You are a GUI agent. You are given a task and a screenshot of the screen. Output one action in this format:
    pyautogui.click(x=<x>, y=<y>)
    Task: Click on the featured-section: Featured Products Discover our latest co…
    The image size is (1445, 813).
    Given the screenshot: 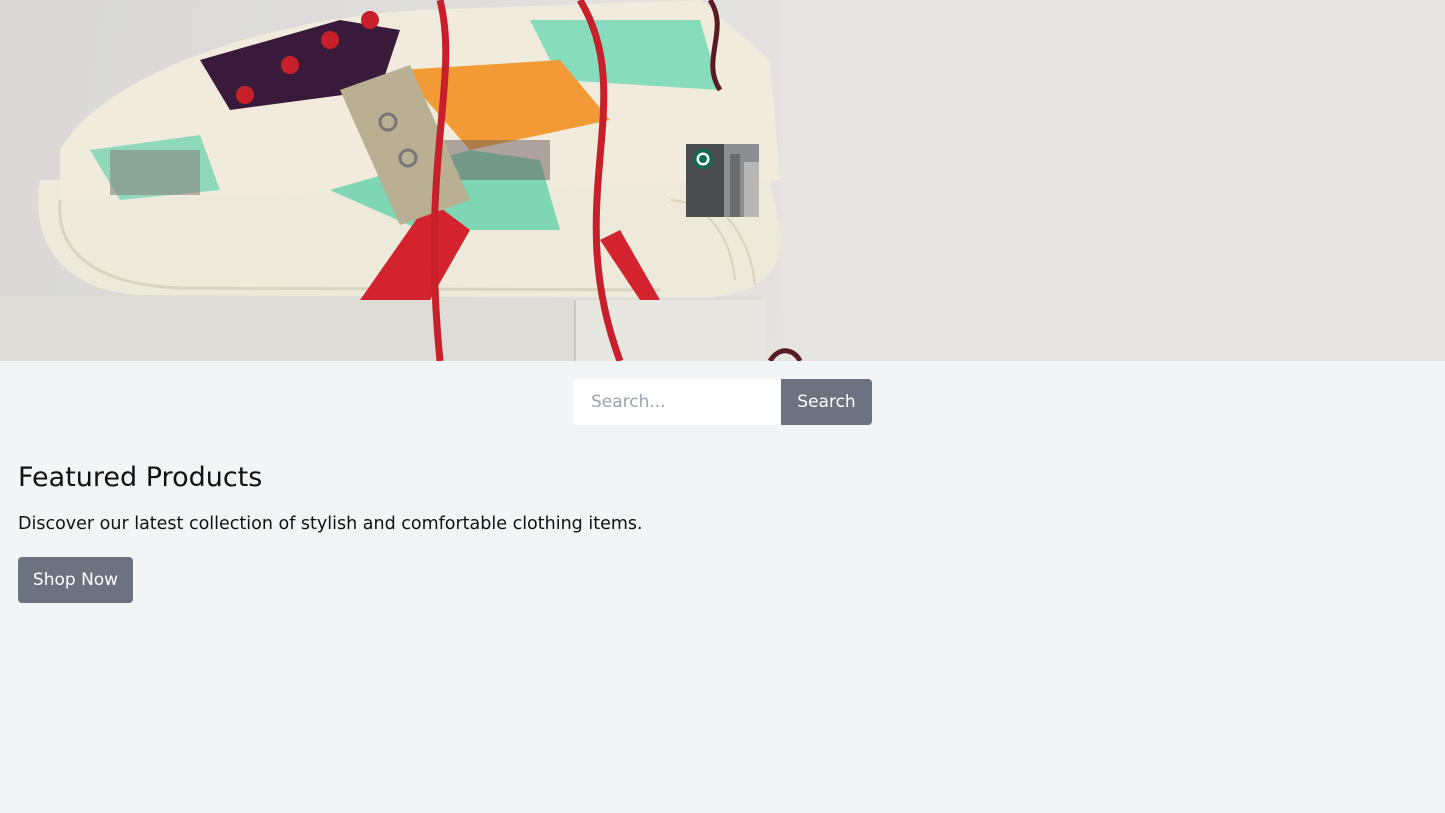 What is the action you would take?
    pyautogui.click(x=618, y=531)
    